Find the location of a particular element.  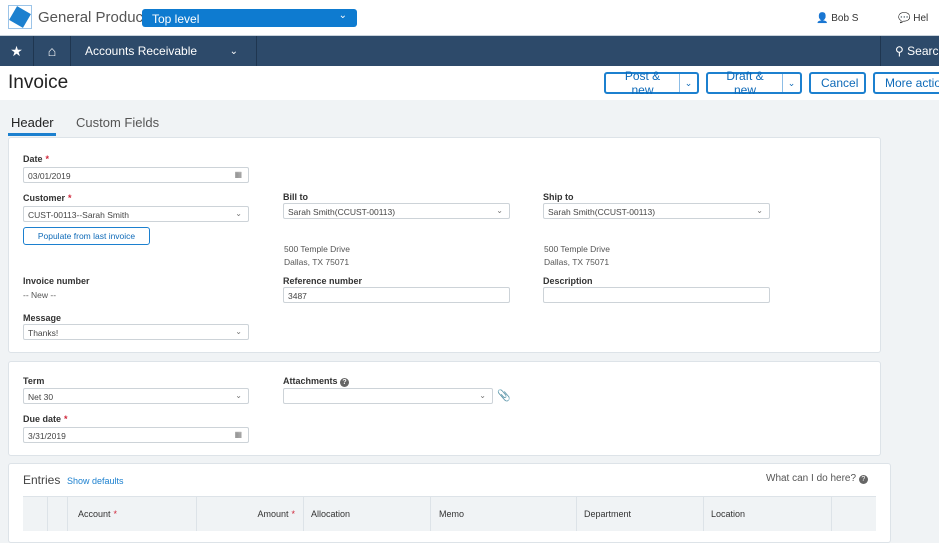

date-field: 03/01/2019 ▦ is located at coordinates (136, 175).